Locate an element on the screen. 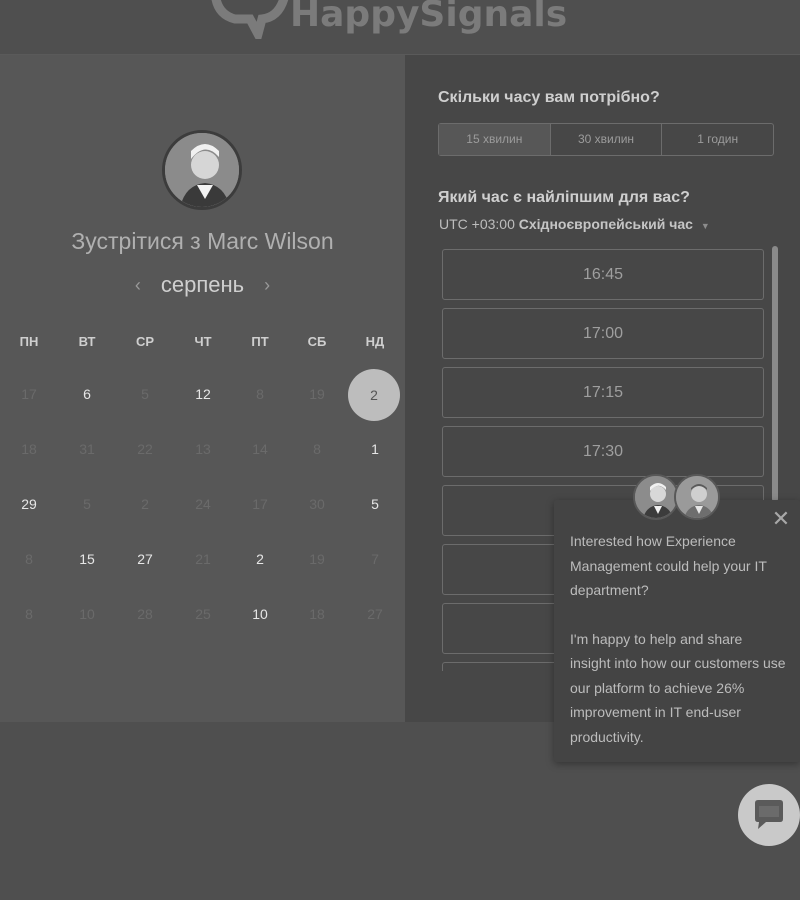  calendar-day: 21 is located at coordinates (203, 559).